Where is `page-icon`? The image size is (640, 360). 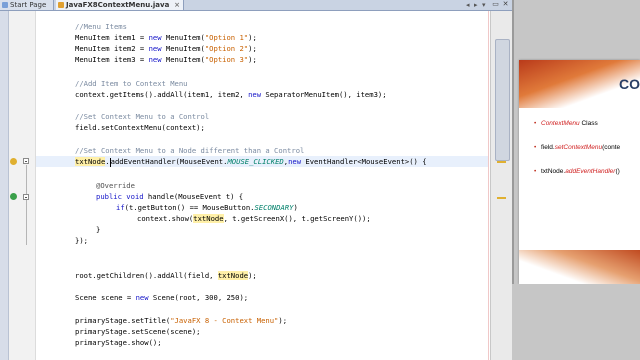 page-icon is located at coordinates (5, 5).